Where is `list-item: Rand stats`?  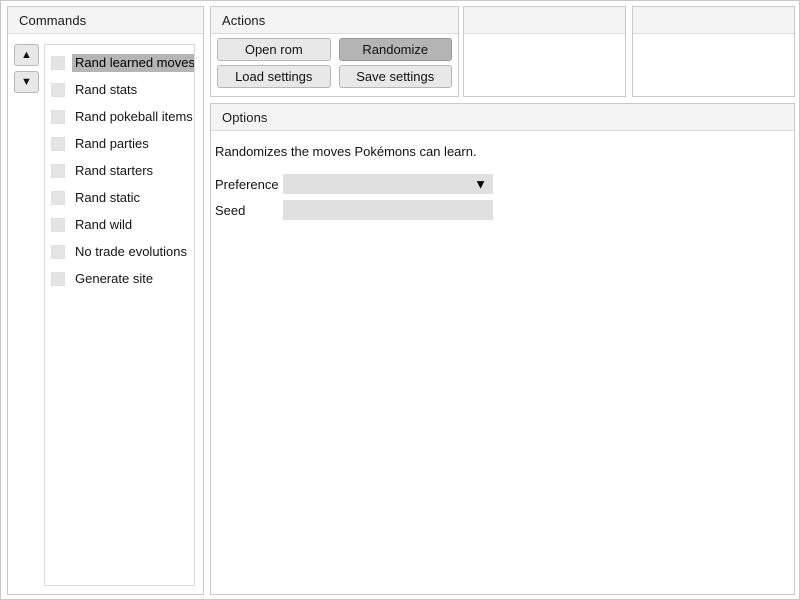 list-item: Rand stats is located at coordinates (119, 89).